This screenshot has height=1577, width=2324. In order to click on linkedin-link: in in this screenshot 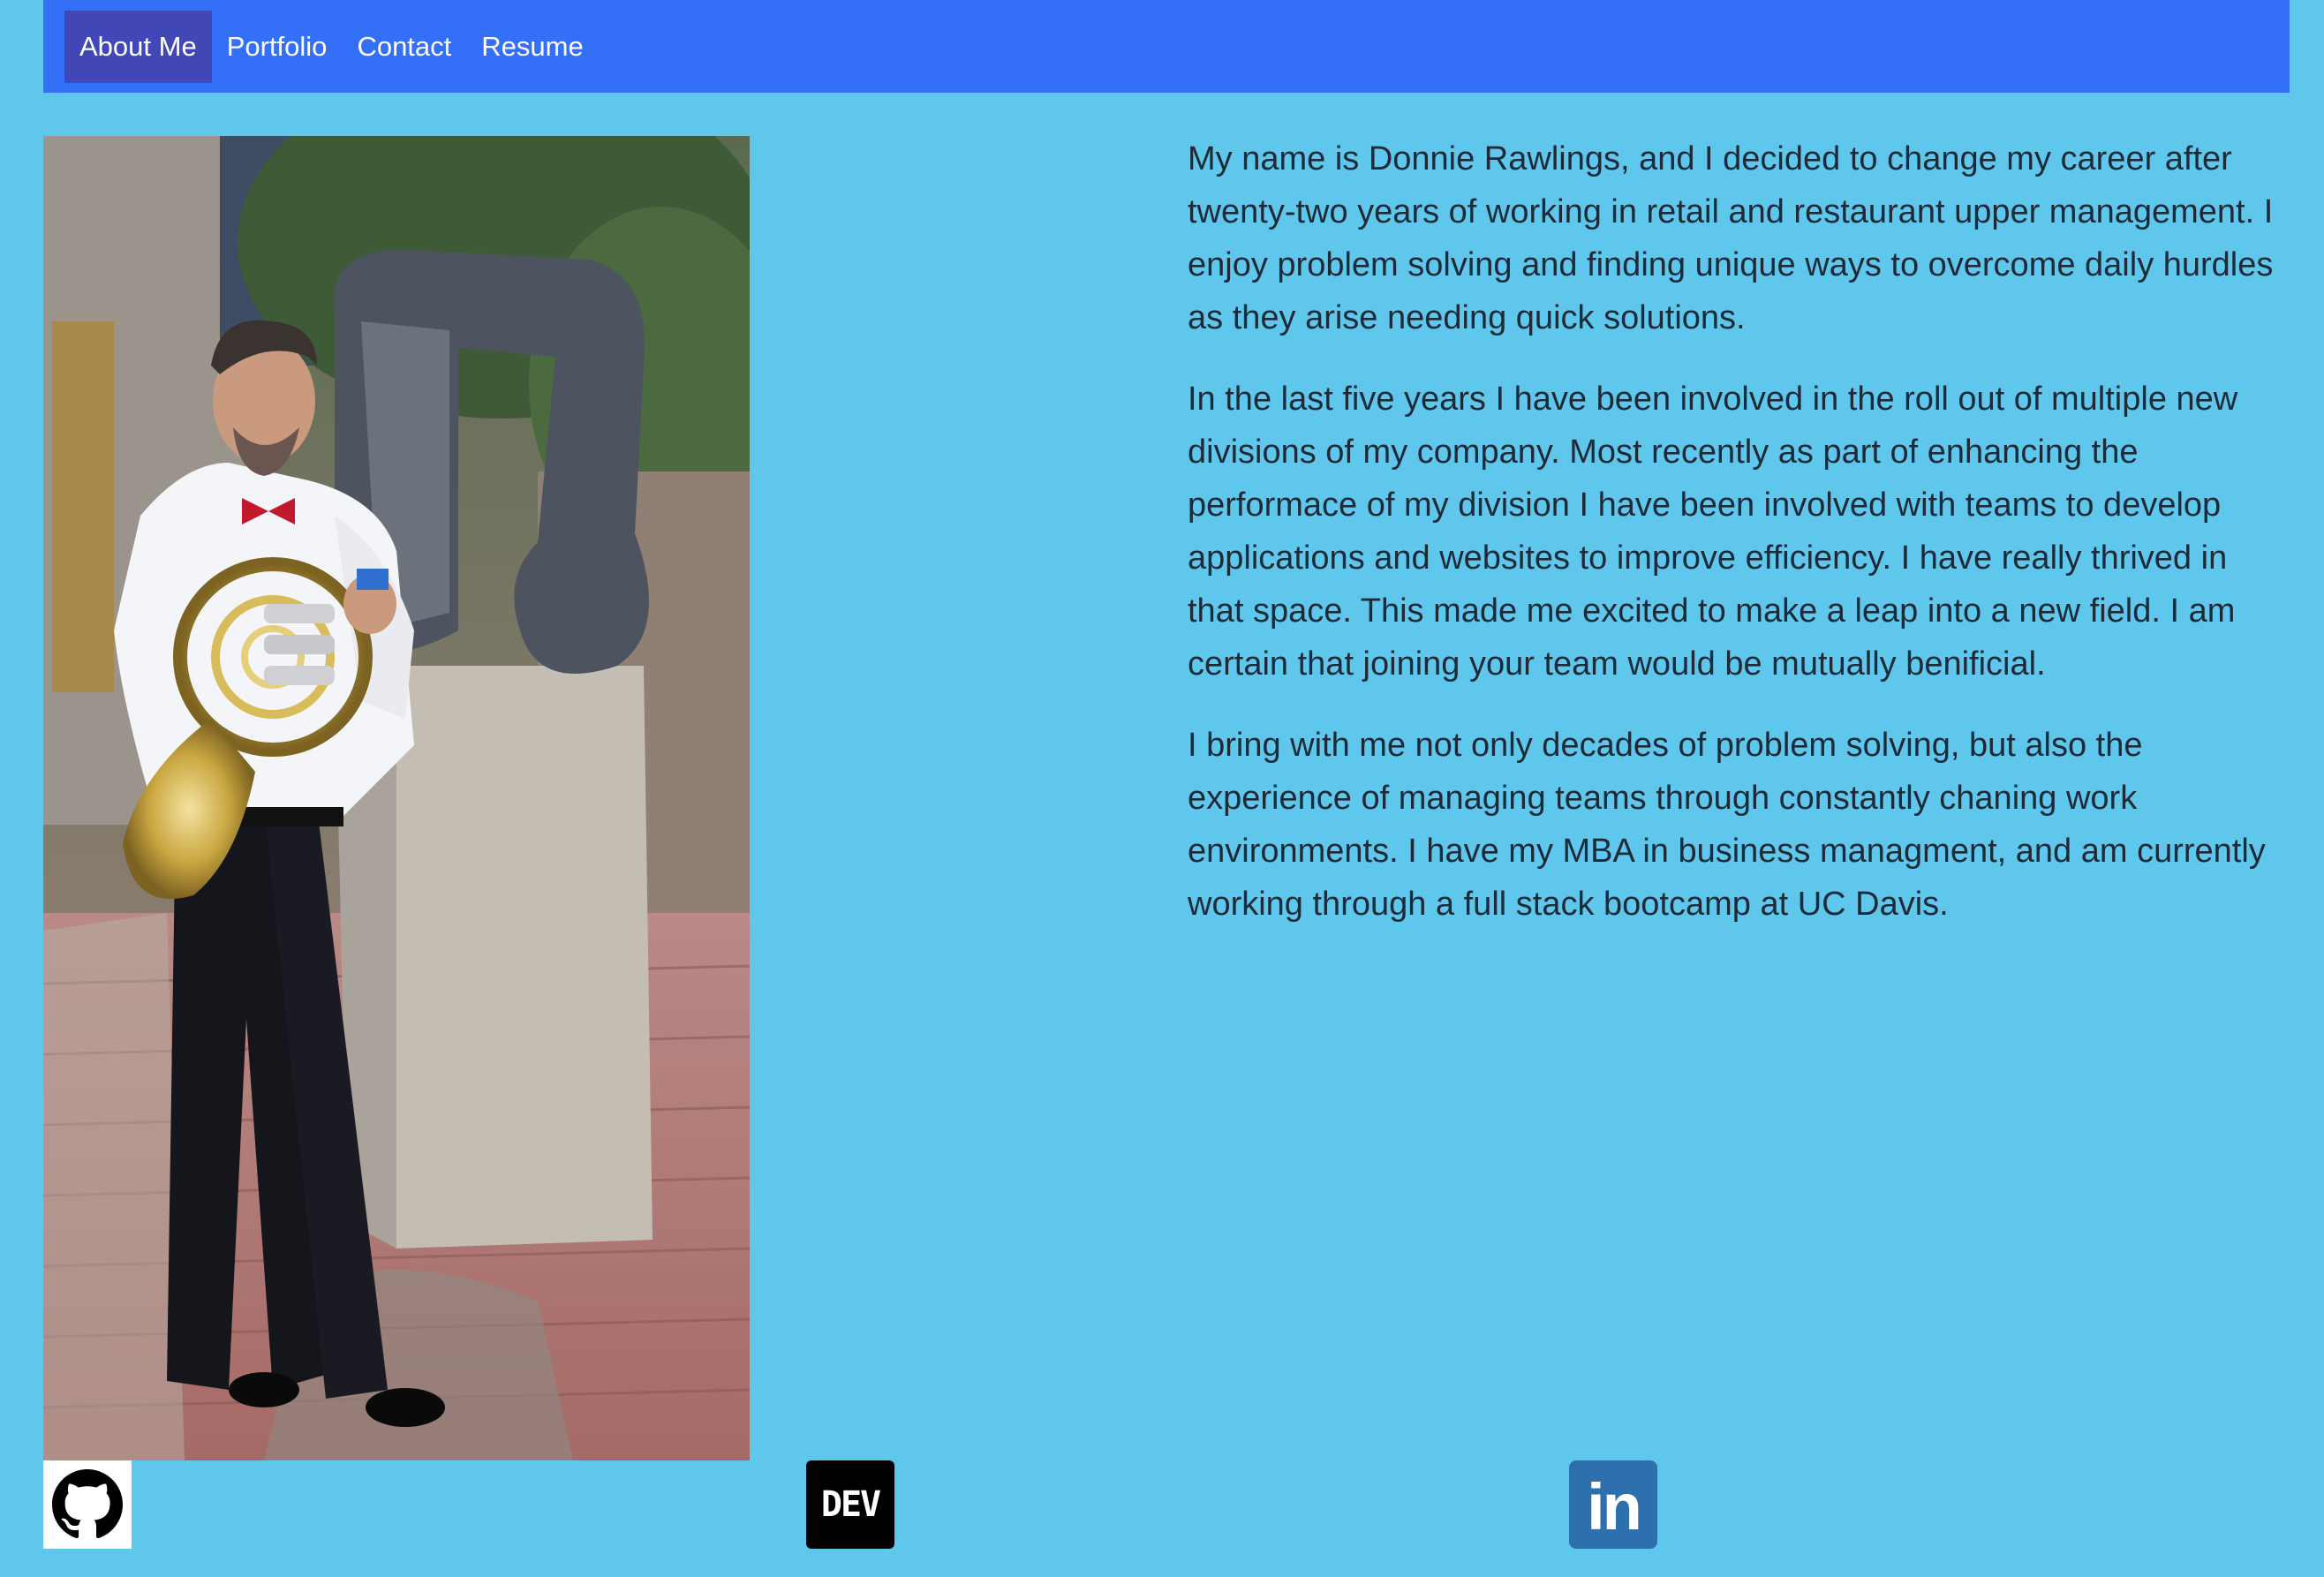, I will do `click(1613, 1505)`.